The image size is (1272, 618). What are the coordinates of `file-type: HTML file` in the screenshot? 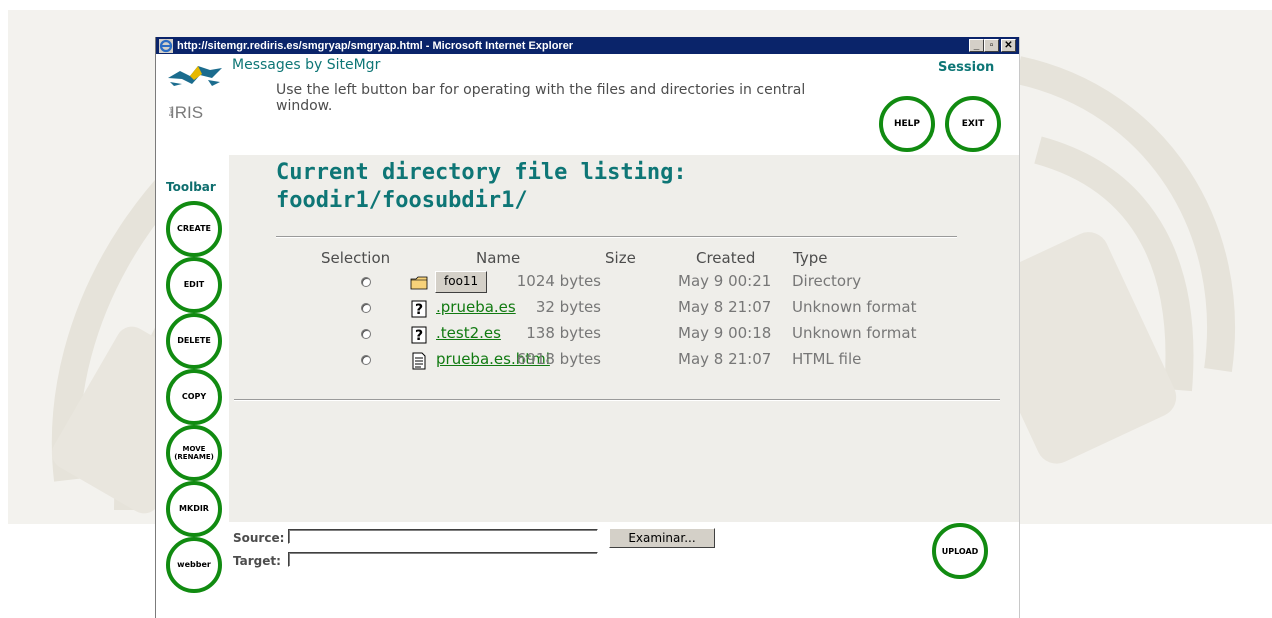 It's located at (827, 359).